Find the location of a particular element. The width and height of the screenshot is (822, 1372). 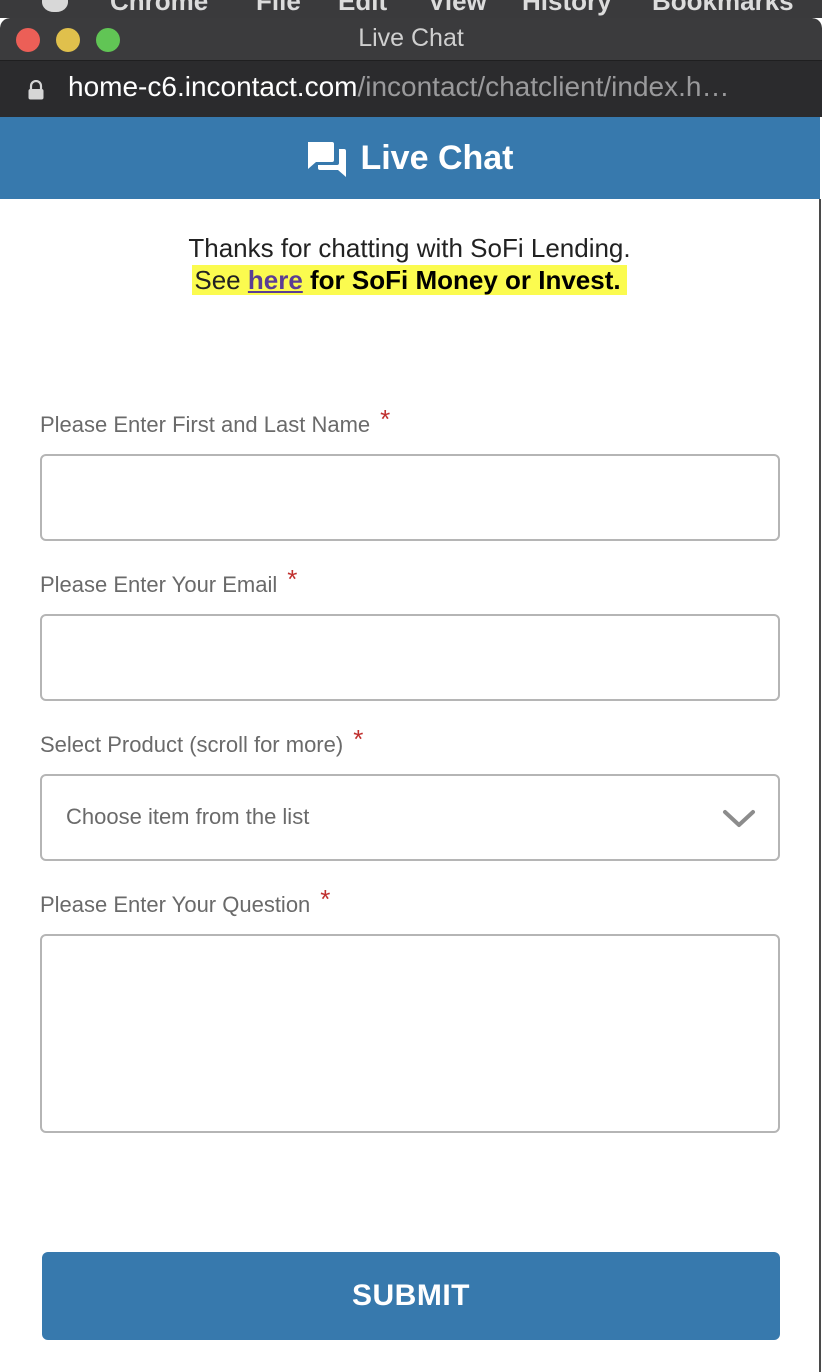

name-label: Please Enter First and Last Name * is located at coordinates (215, 421).